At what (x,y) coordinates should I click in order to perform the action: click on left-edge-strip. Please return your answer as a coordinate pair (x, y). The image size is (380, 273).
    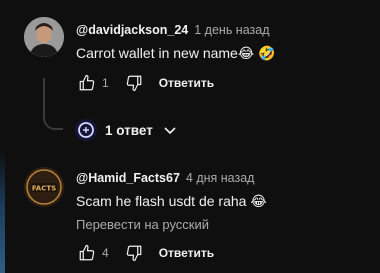
    Looking at the image, I should click on (2, 136).